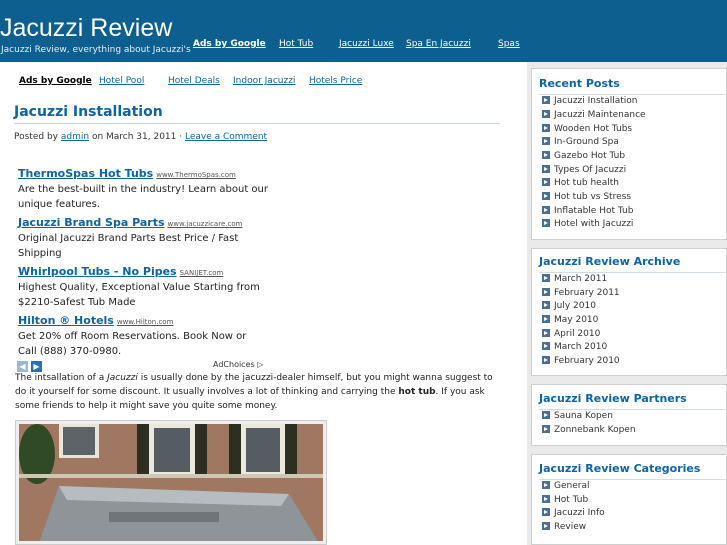  I want to click on body-text-jacuzzi: Jacuzzi, so click(122, 378).